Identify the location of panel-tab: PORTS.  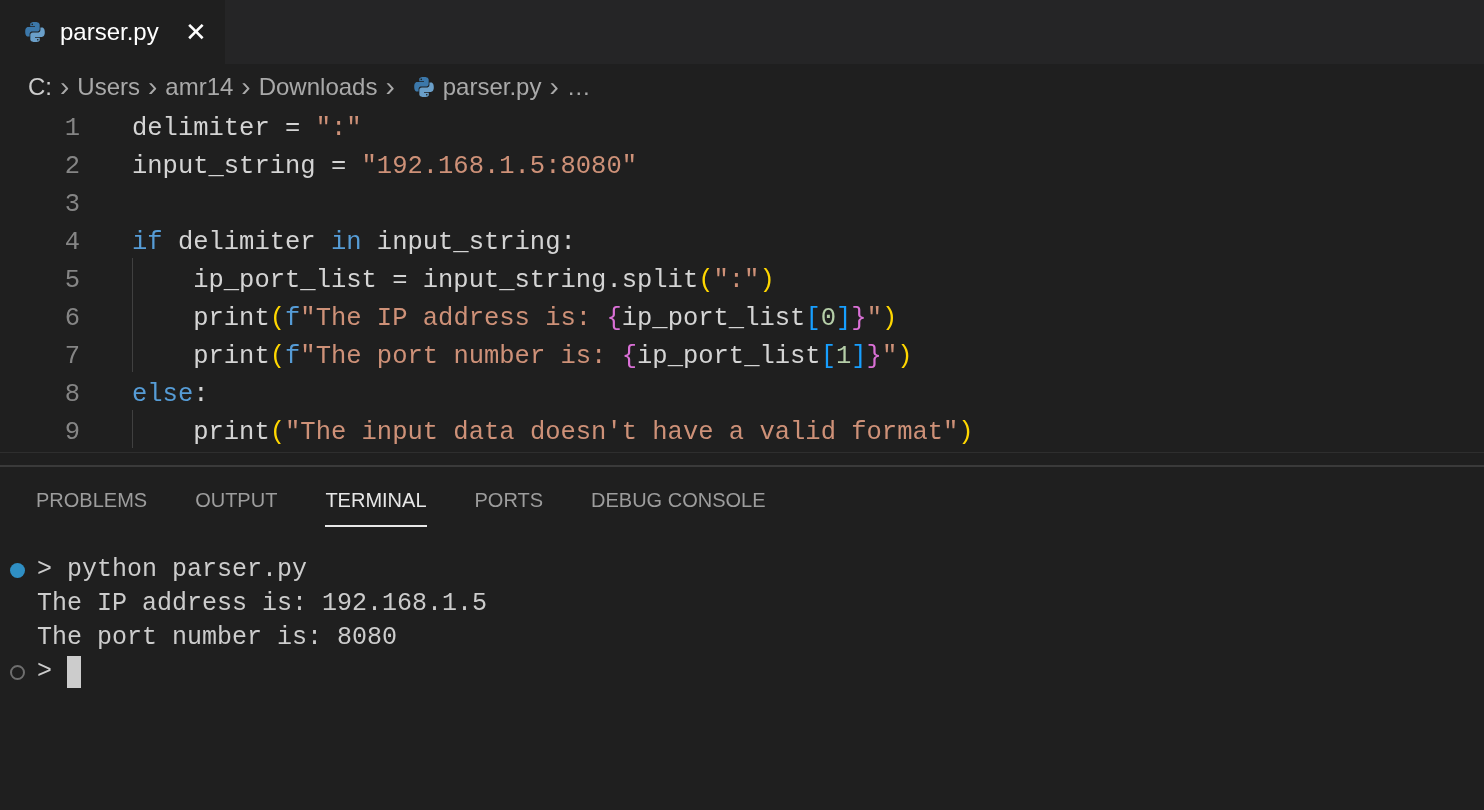
(509, 506).